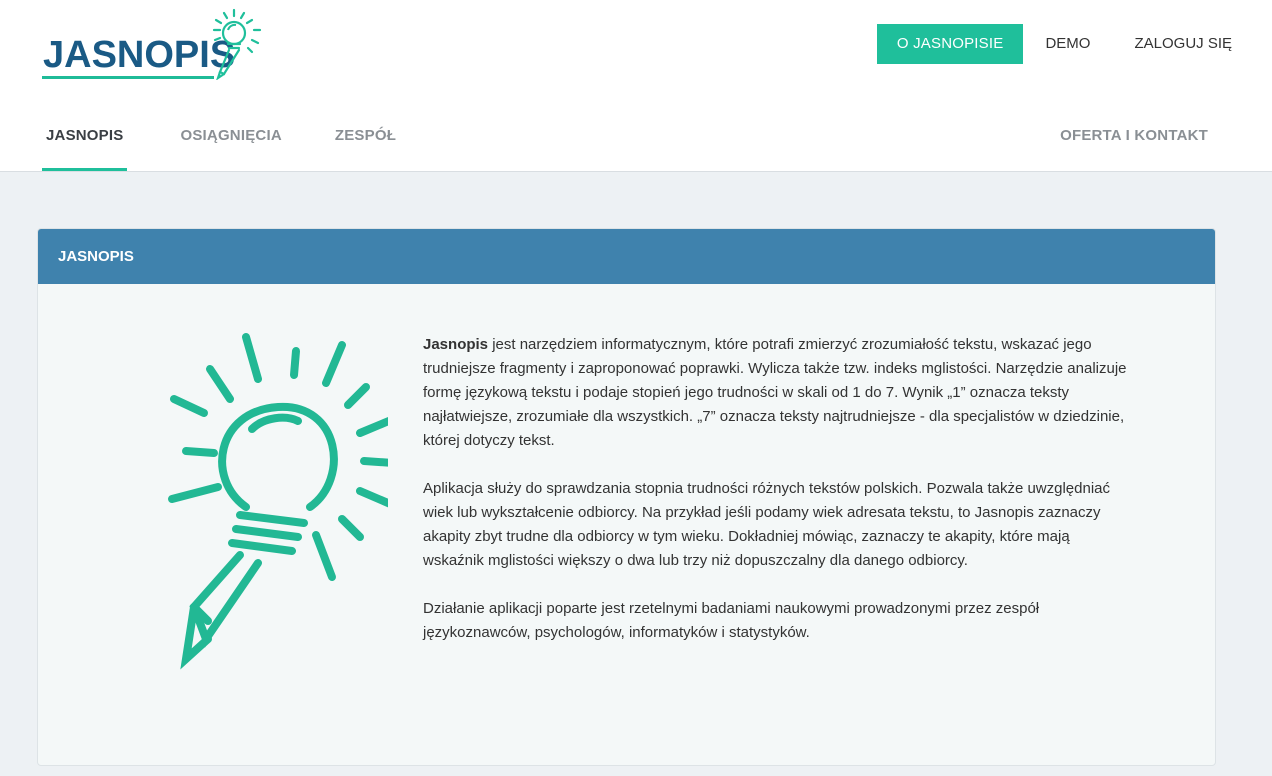 This screenshot has width=1272, height=776. I want to click on section-tabs: JASNOPIS OSIĄGNIĘCIA ZESPÓŁ, so click(245, 141).